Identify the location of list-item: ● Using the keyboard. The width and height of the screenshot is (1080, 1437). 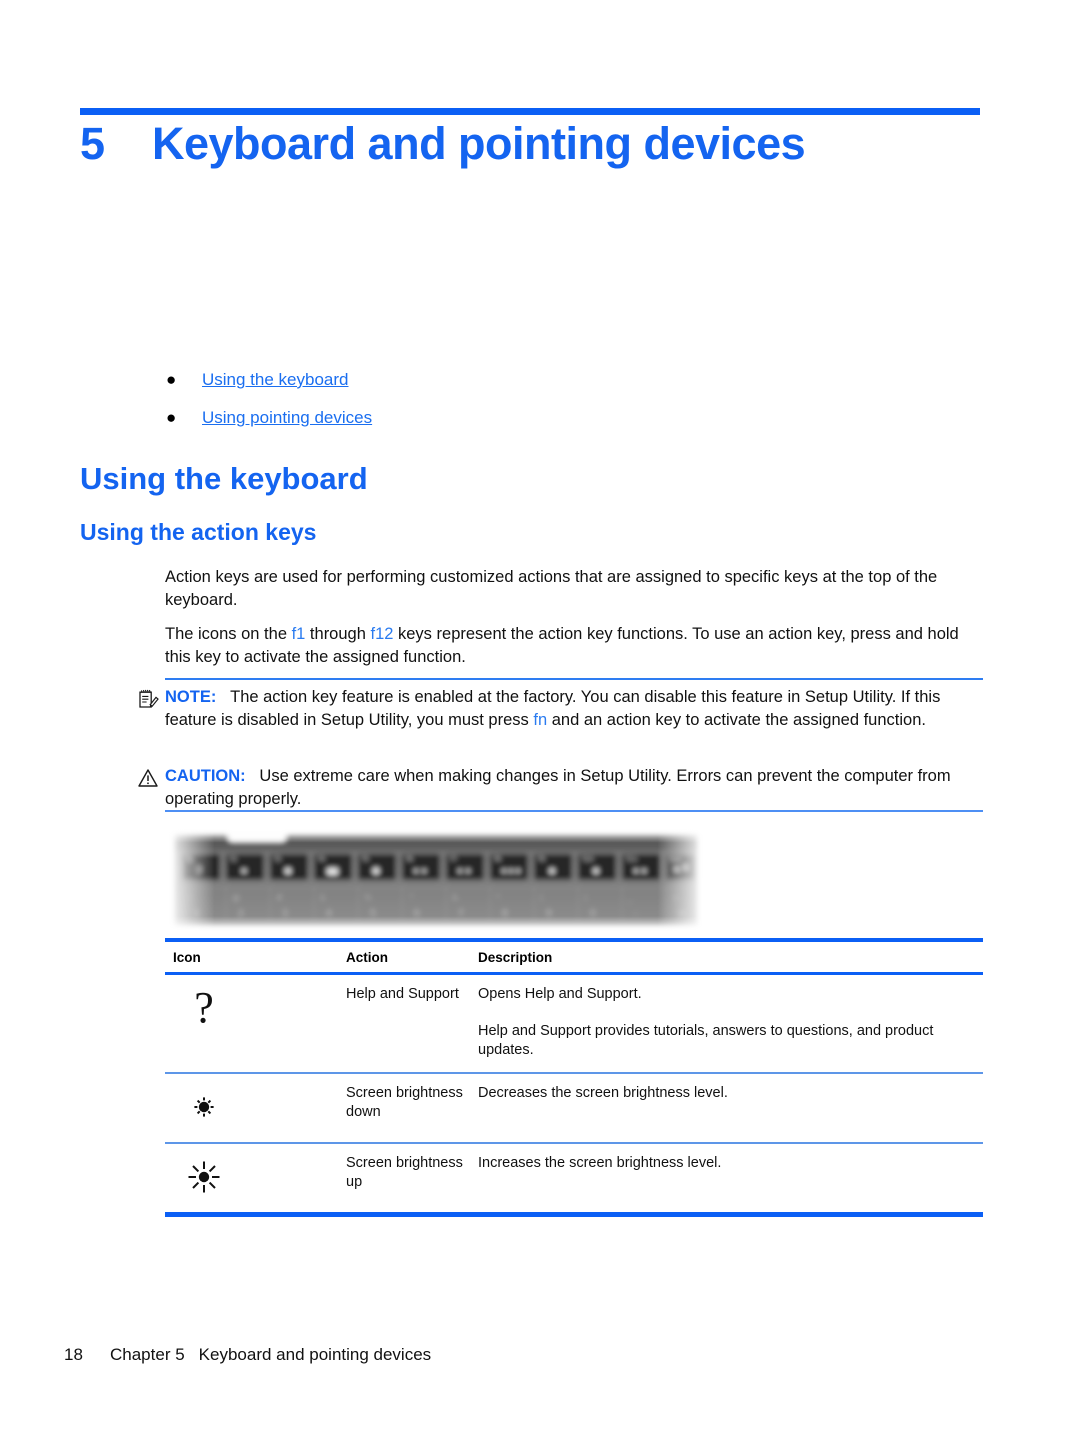
(510, 381).